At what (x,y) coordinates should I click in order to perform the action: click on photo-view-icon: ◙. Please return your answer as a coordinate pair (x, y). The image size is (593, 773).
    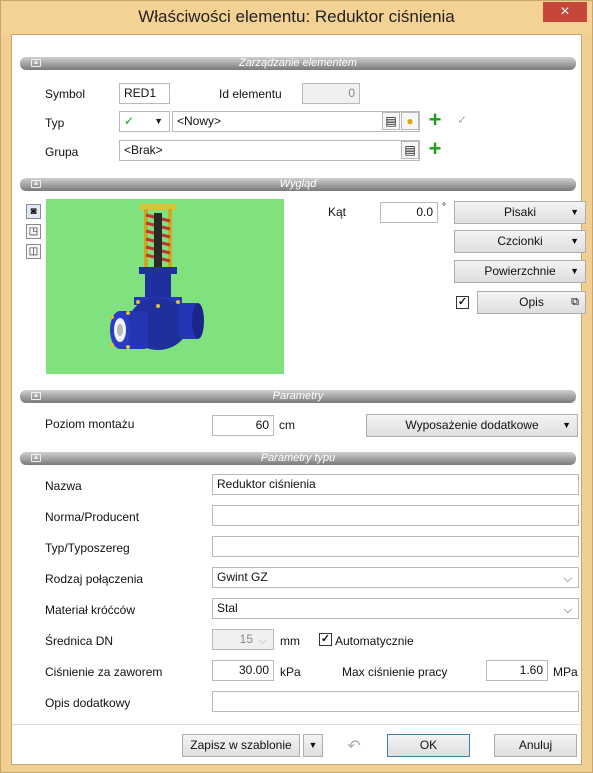
    Looking at the image, I should click on (33, 211).